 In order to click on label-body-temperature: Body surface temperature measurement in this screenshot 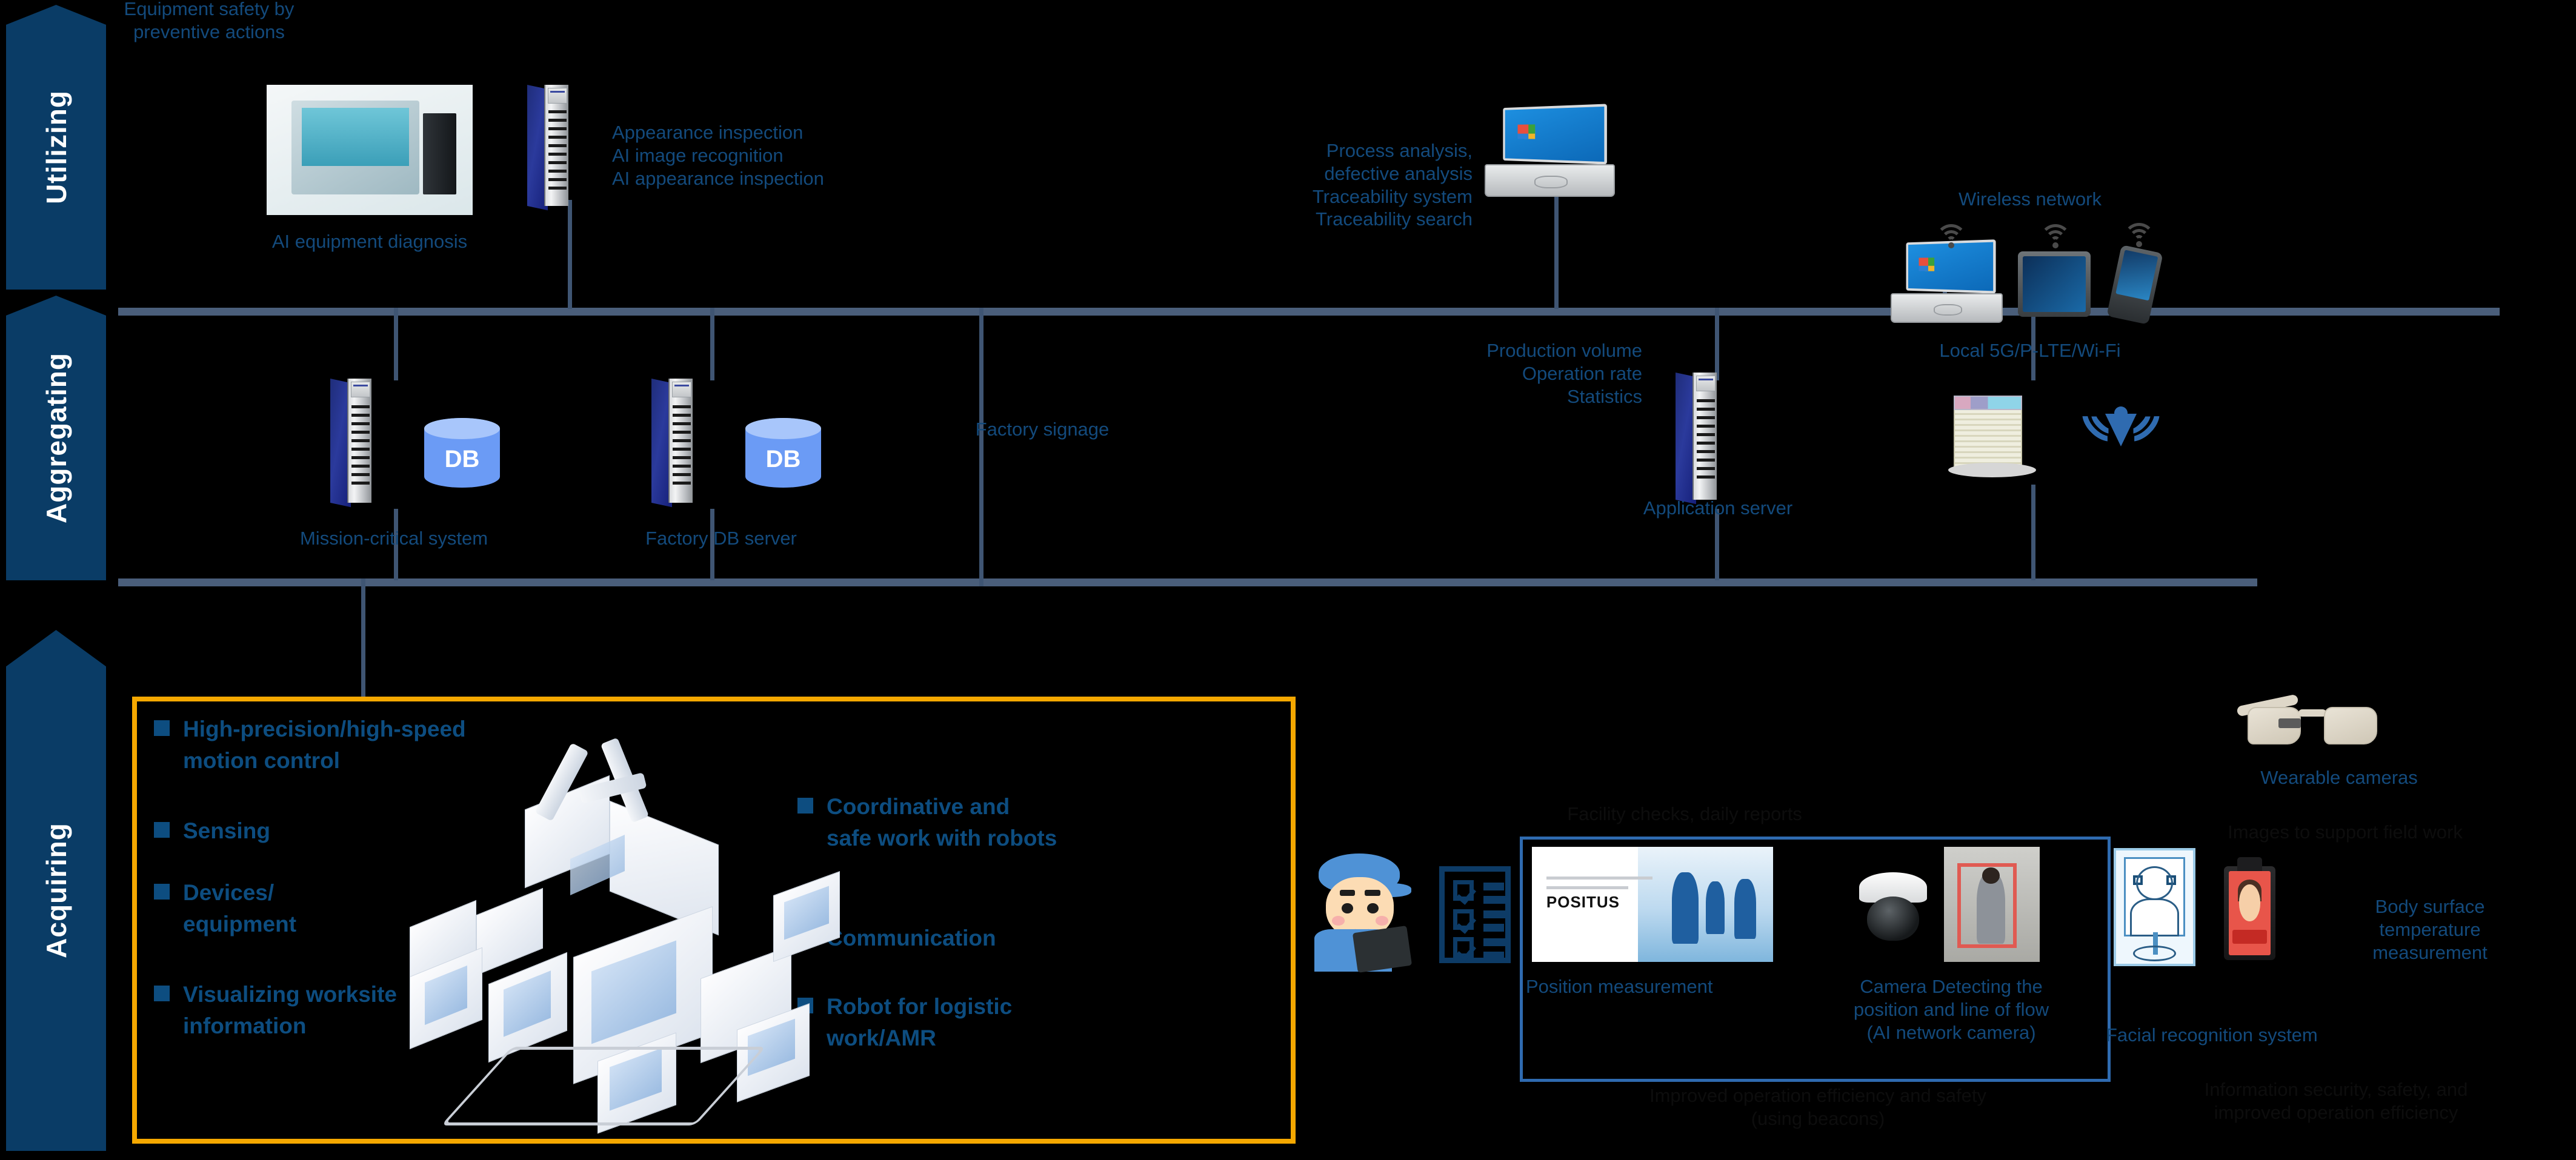, I will do `click(2430, 930)`.